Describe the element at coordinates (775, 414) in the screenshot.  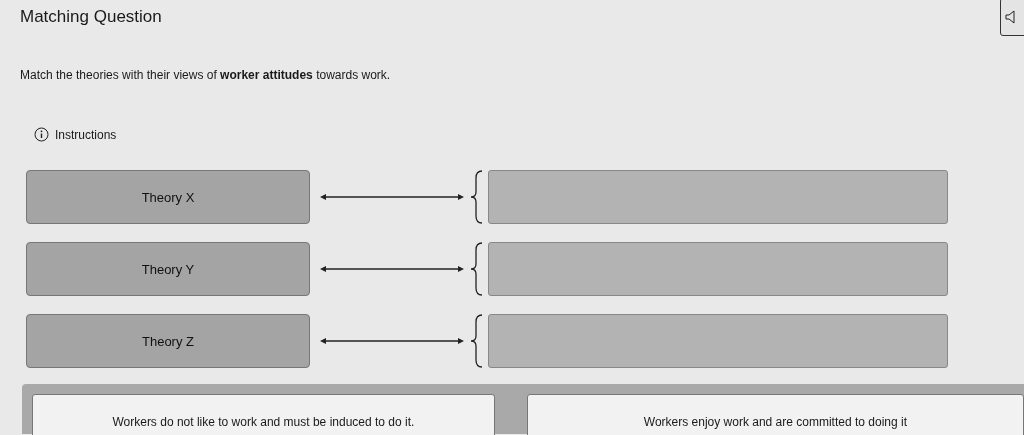
I see `answer-card: Workers enjoy work and are committed to doing it` at that location.